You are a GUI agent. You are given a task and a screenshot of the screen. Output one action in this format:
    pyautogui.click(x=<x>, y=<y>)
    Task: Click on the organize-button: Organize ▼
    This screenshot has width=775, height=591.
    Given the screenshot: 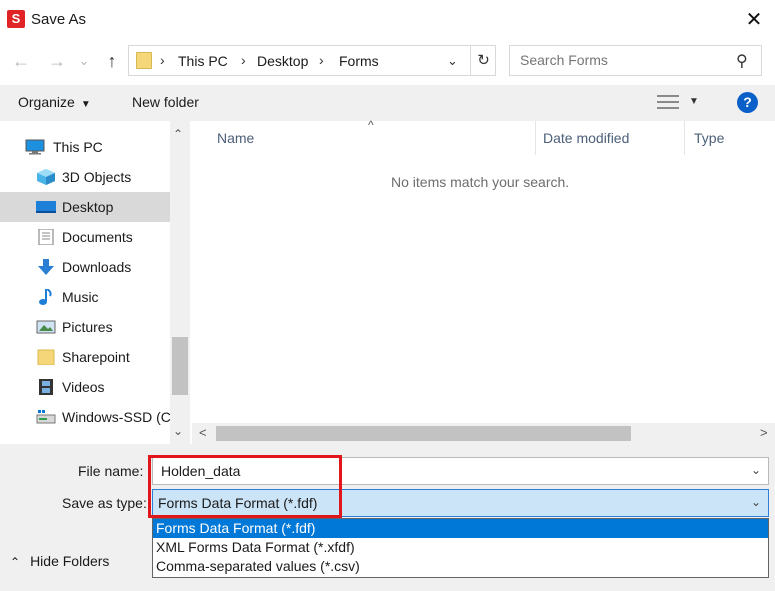 What is the action you would take?
    pyautogui.click(x=54, y=102)
    